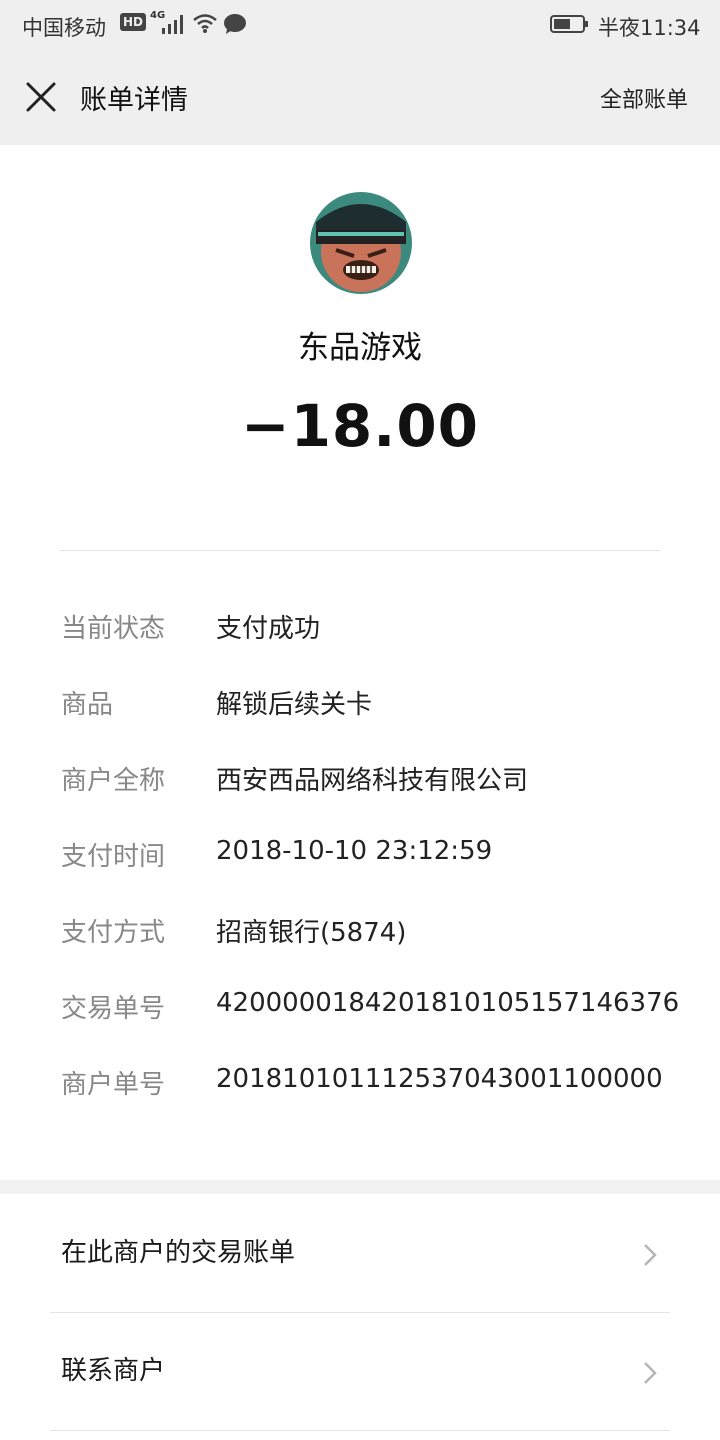 This screenshot has width=720, height=1440. Describe the element at coordinates (113, 1009) in the screenshot. I see `detail-label: 交易单号` at that location.